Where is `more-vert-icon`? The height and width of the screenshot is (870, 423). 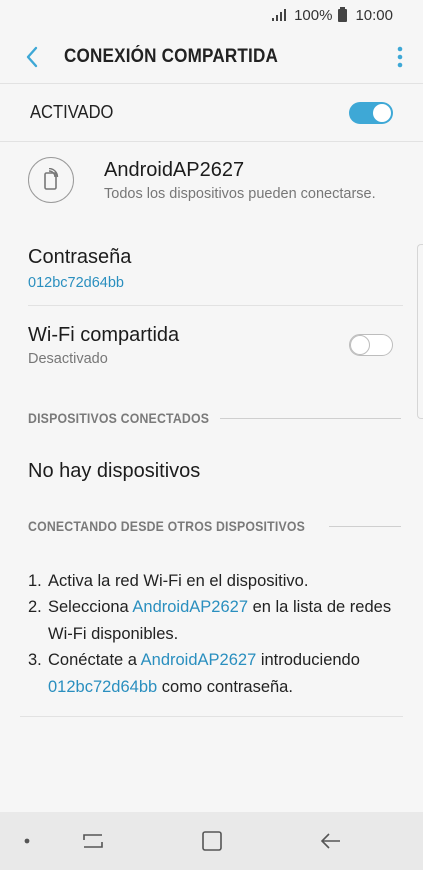 more-vert-icon is located at coordinates (400, 56).